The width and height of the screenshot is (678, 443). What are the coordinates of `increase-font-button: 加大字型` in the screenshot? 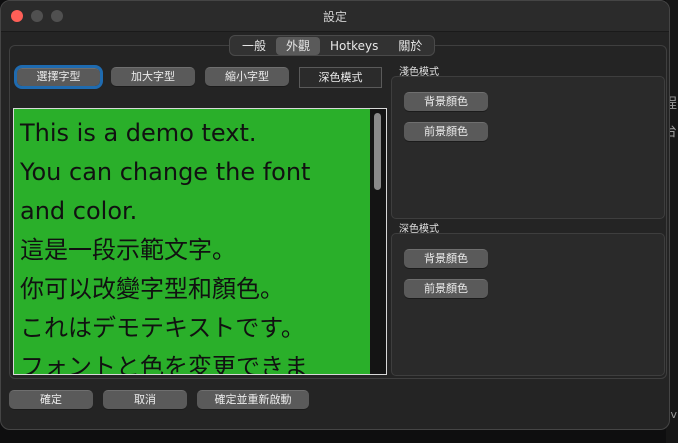 It's located at (153, 76).